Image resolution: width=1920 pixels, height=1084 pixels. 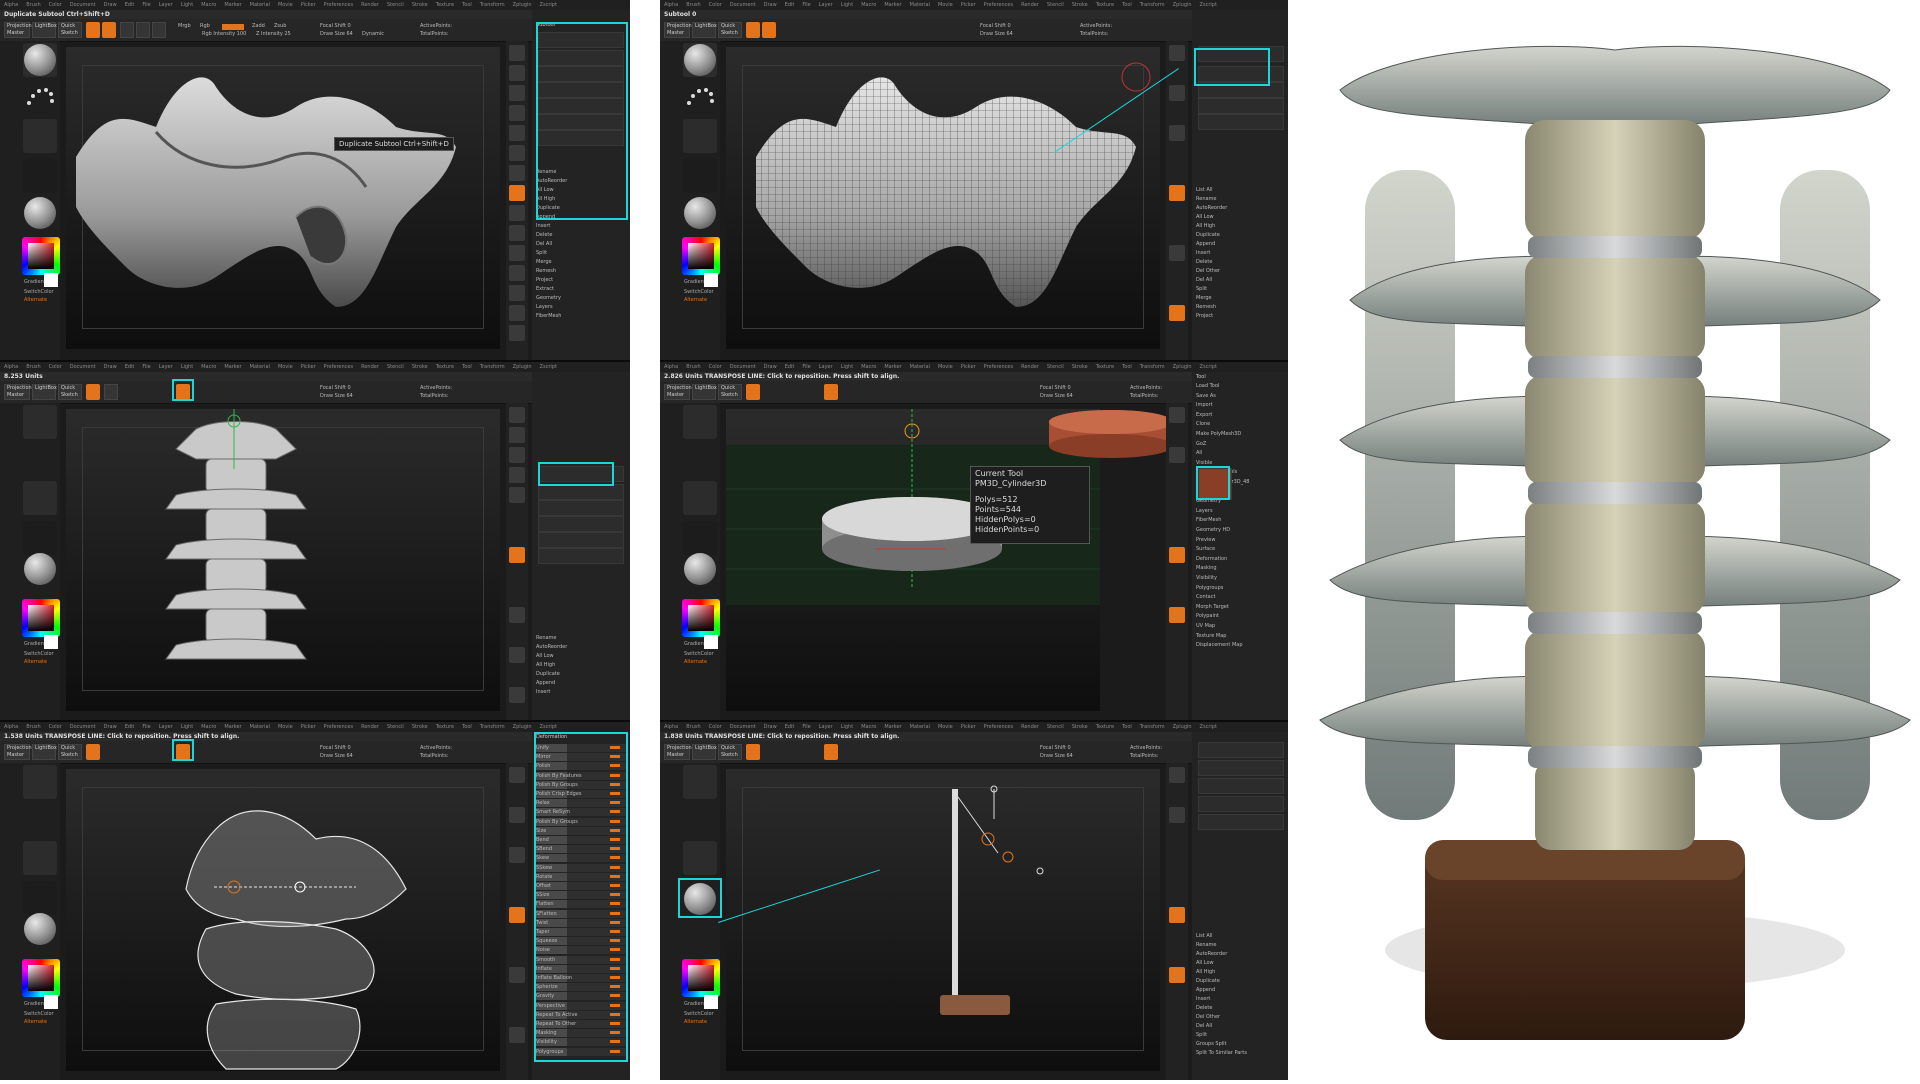 I want to click on spine-model, so click(x=283, y=560).